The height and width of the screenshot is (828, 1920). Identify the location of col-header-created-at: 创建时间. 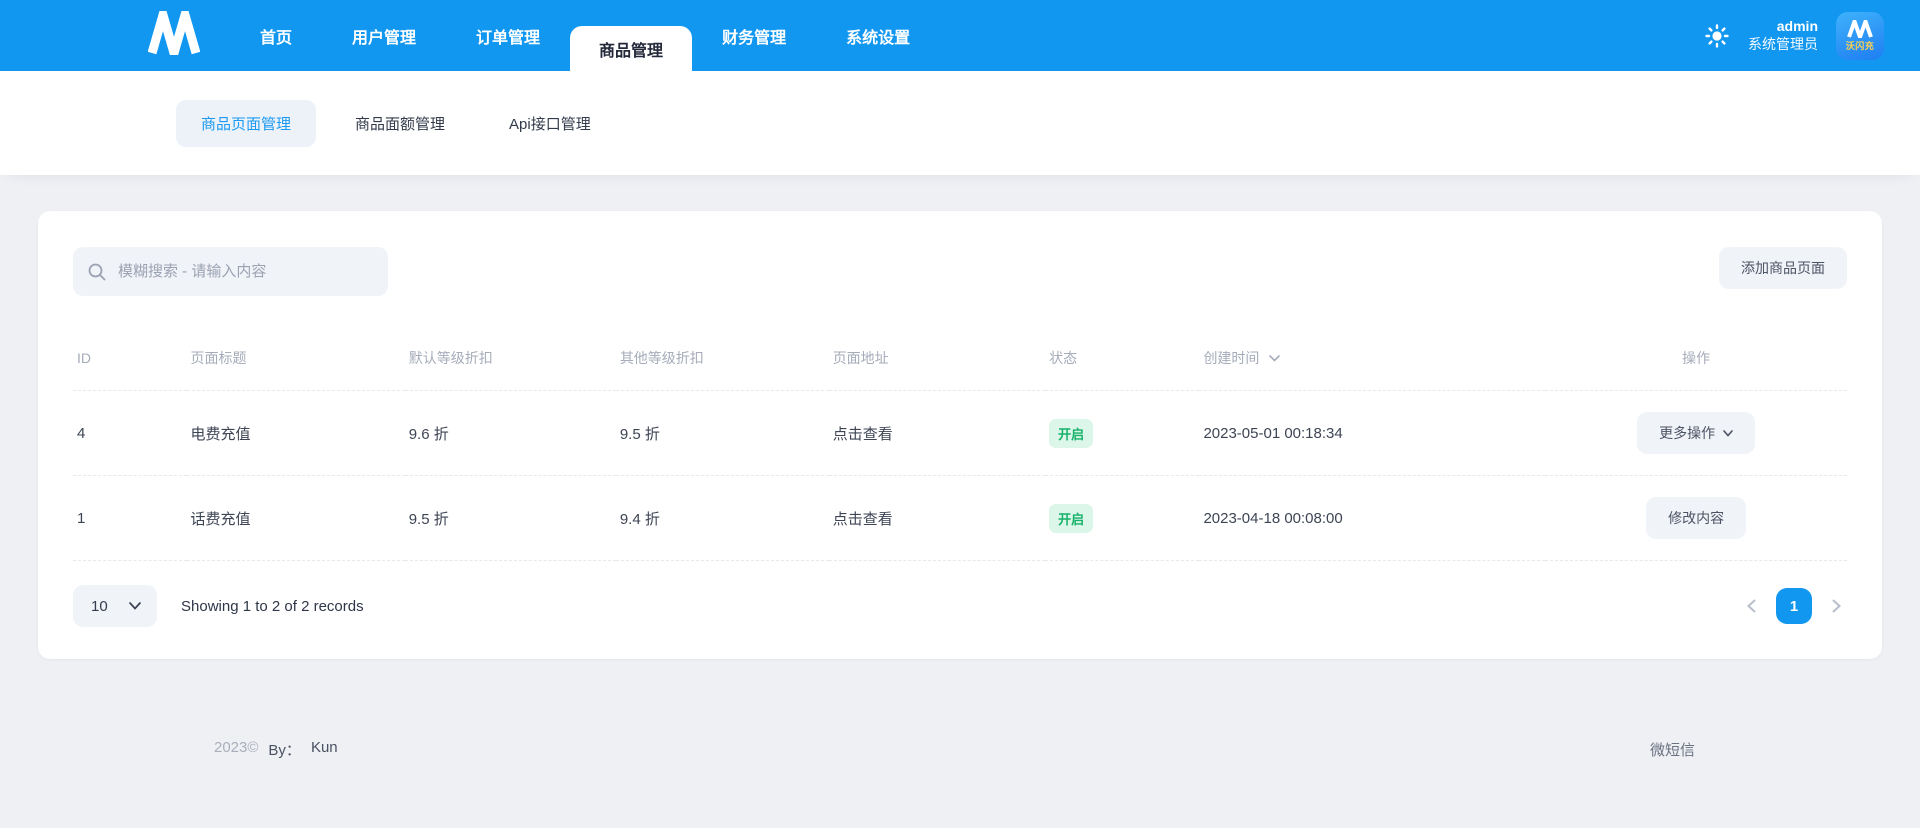
(1372, 359).